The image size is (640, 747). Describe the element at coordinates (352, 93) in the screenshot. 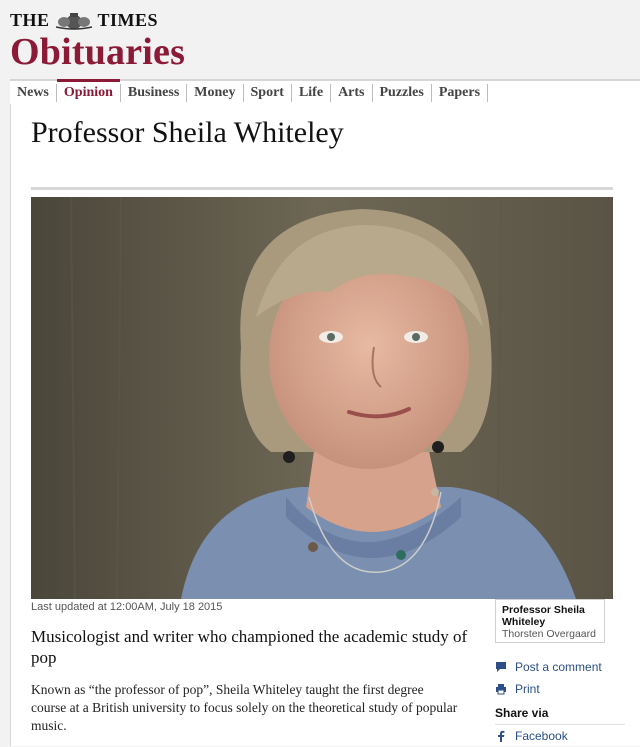

I see `nav-arts: Arts` at that location.